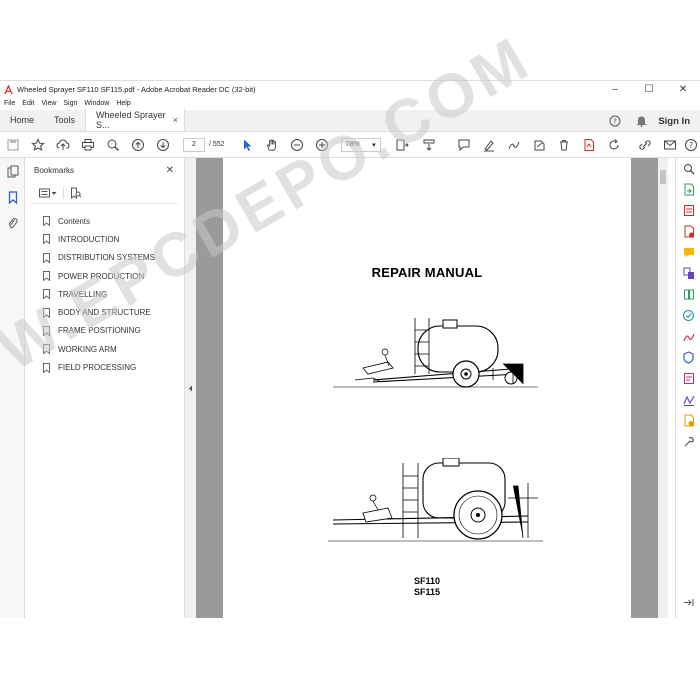  I want to click on zoom-out-icon, so click(297, 145).